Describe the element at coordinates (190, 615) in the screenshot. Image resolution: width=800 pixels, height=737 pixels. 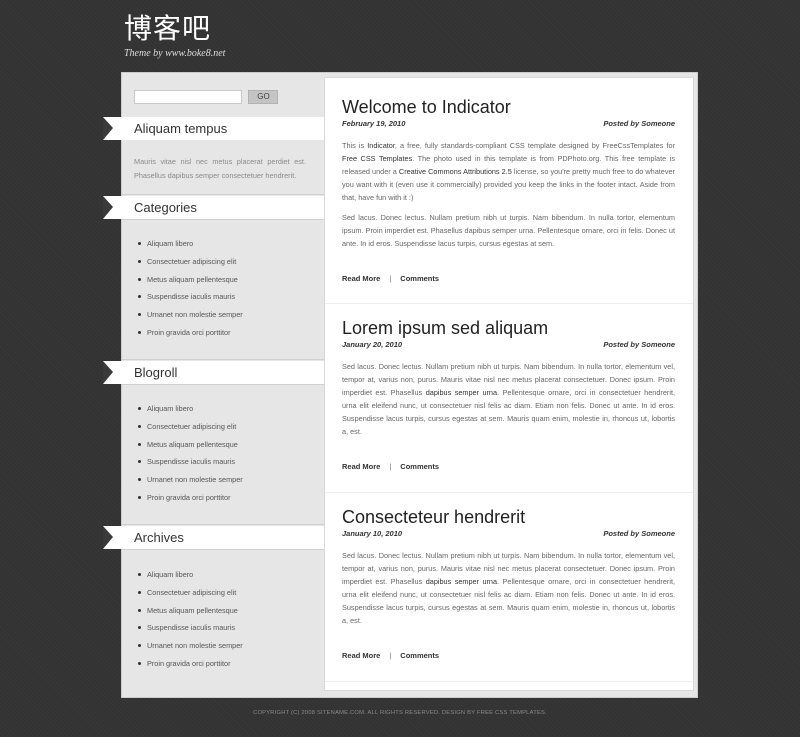
I see `archive-link: Metus aliquam pellentesque` at that location.